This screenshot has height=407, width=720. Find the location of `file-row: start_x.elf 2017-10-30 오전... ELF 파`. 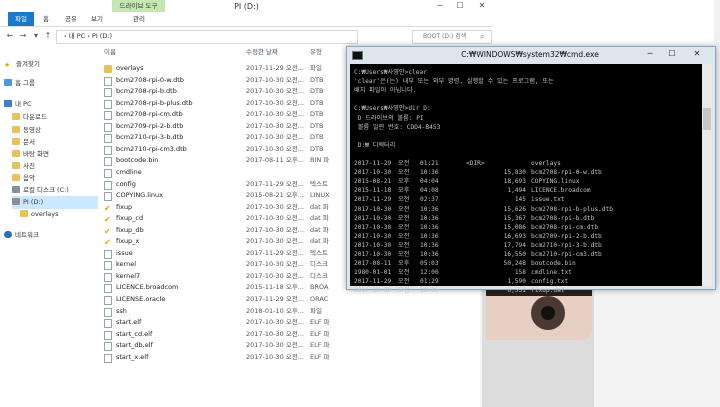

file-row: start_x.elf 2017-10-30 오전... ELF 파 is located at coordinates (215, 357).